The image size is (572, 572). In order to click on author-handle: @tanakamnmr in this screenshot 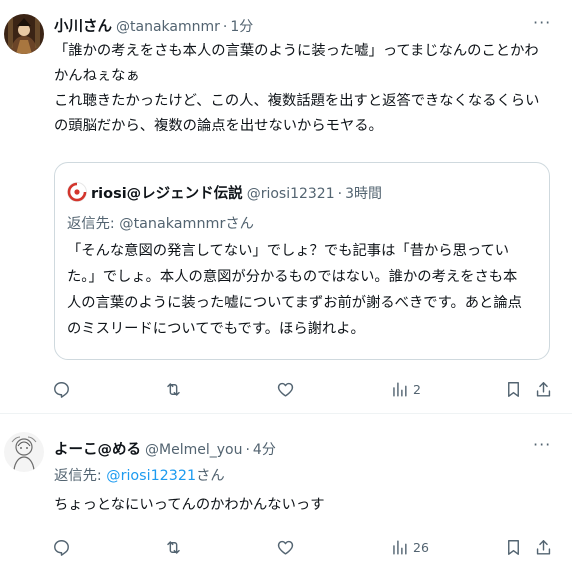, I will do `click(168, 27)`.